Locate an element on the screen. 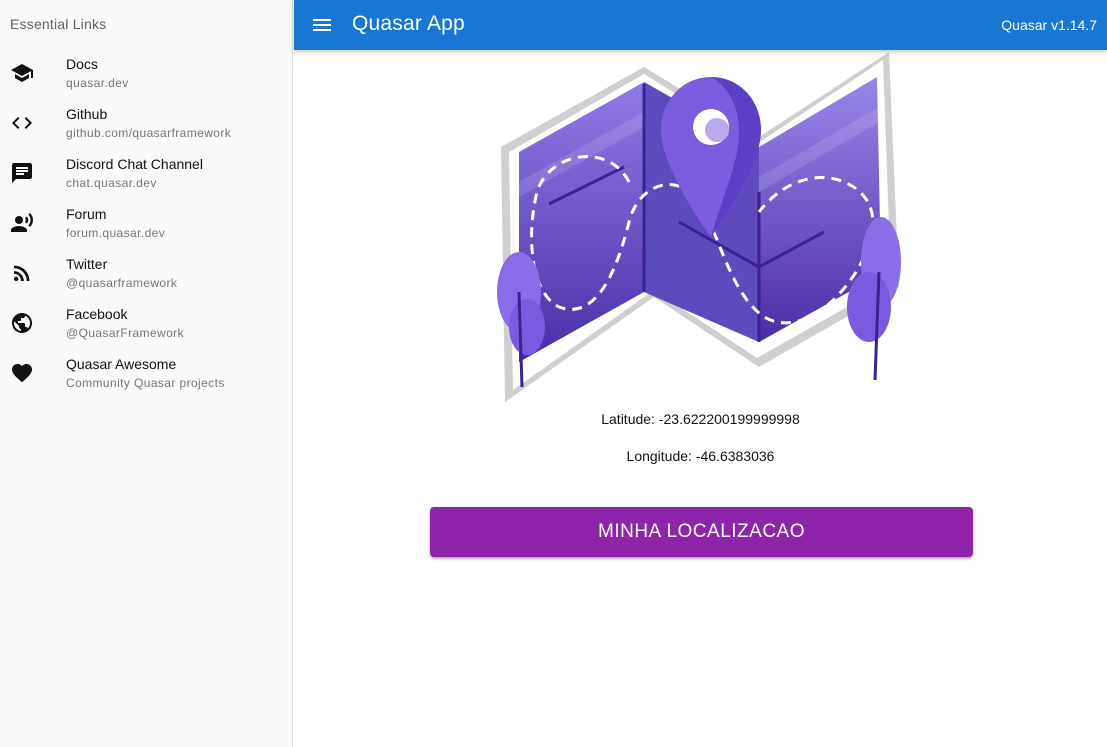  version-label: Quasar v1.14.7 is located at coordinates (1049, 25).